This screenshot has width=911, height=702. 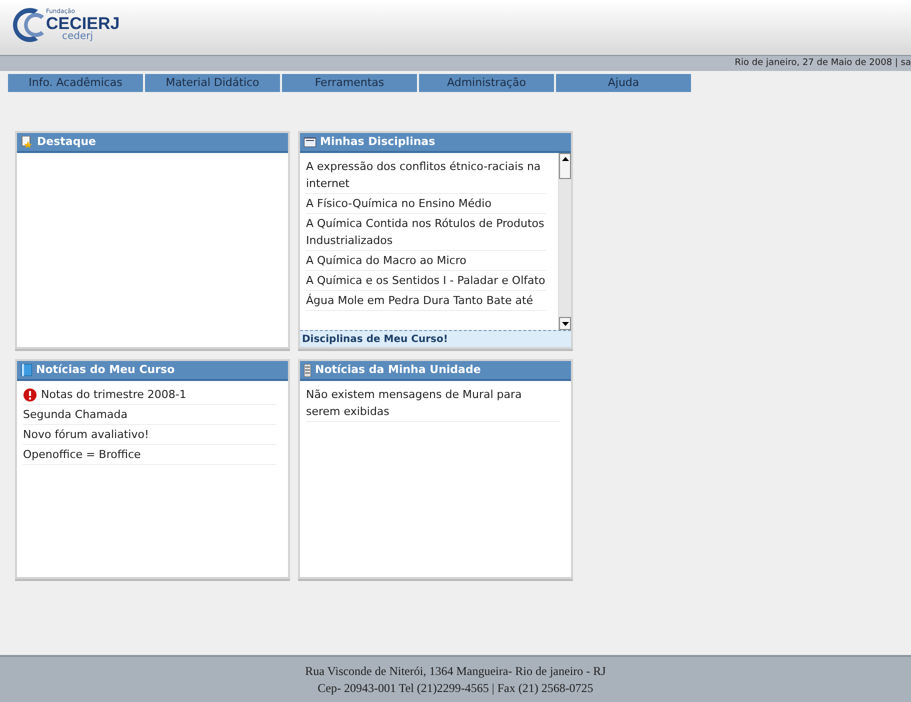 I want to click on date-text: Rio de janeiro, 27 de Maio de 2008 | sa, so click(x=822, y=63).